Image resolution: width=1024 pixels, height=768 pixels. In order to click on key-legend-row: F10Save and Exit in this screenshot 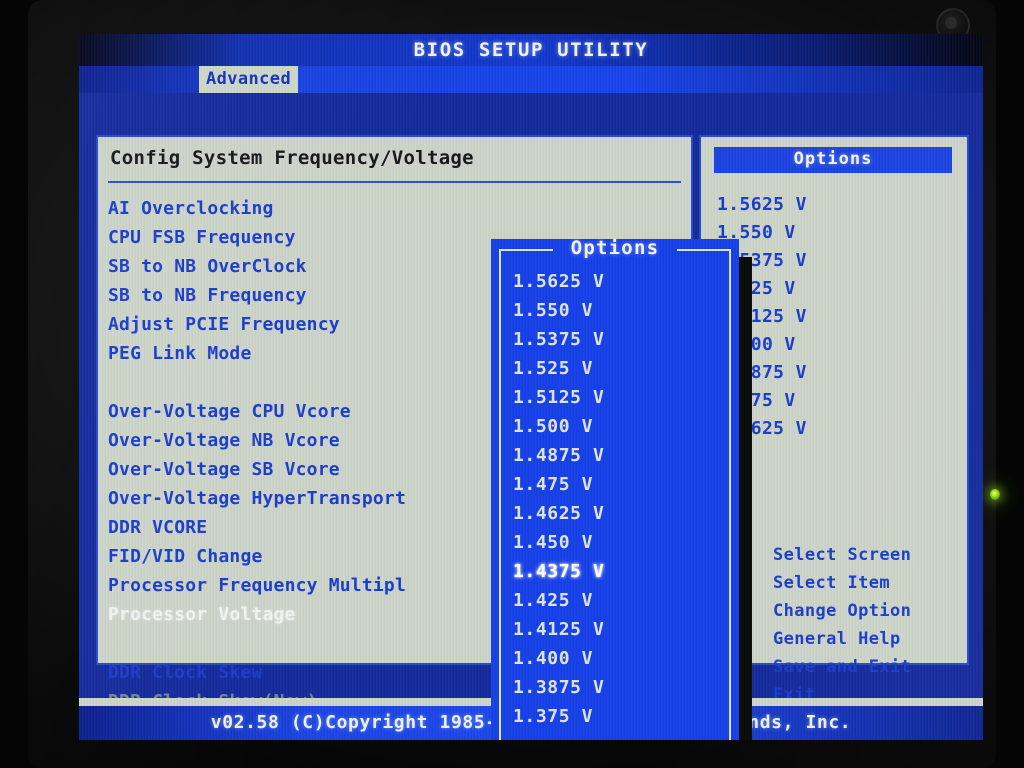, I will do `click(839, 667)`.